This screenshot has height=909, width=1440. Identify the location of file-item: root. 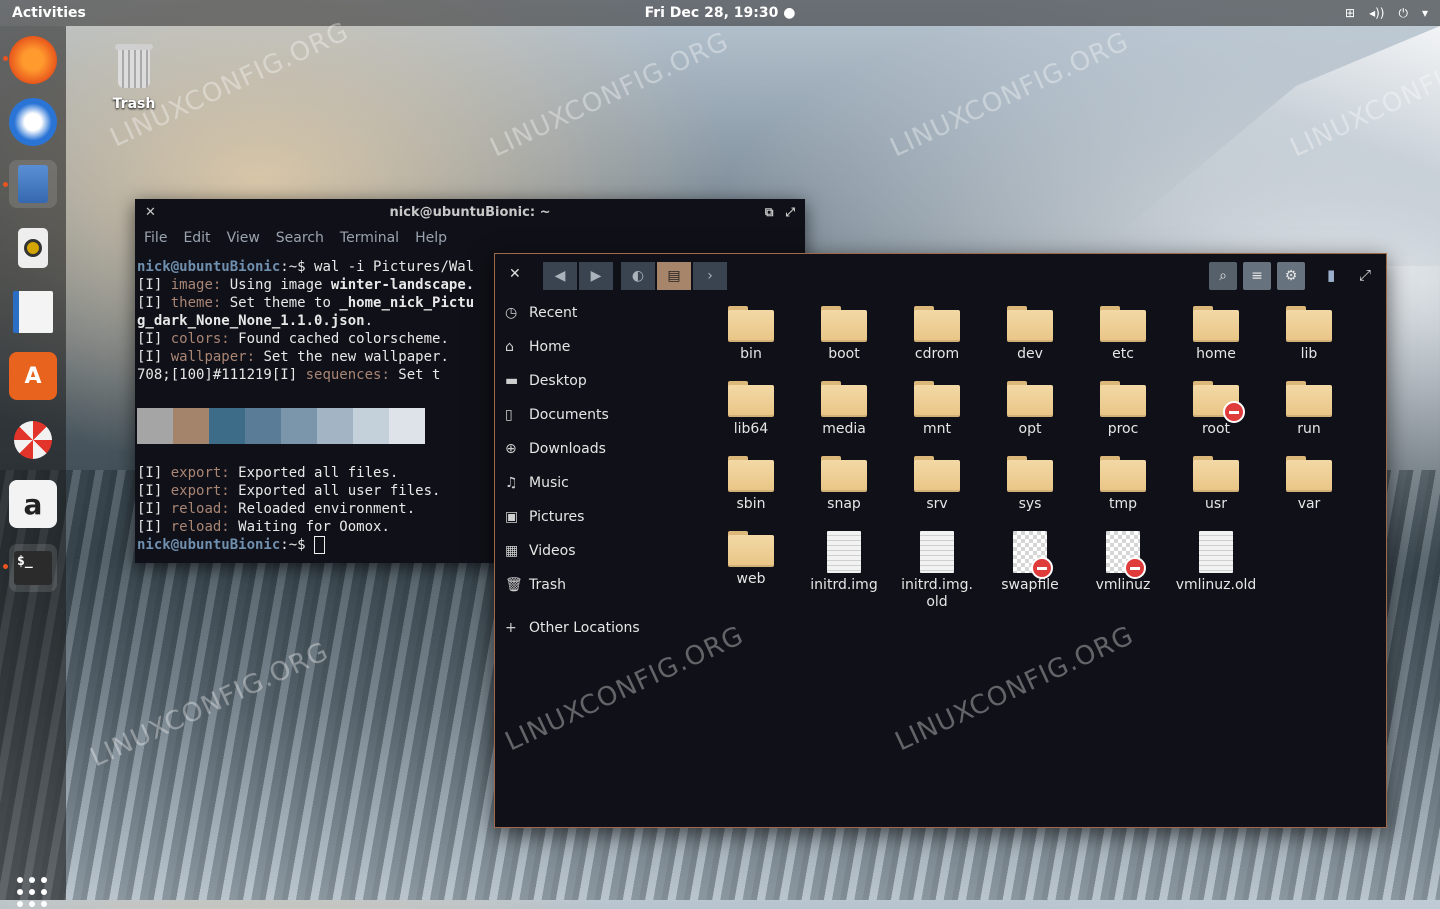
(1216, 409).